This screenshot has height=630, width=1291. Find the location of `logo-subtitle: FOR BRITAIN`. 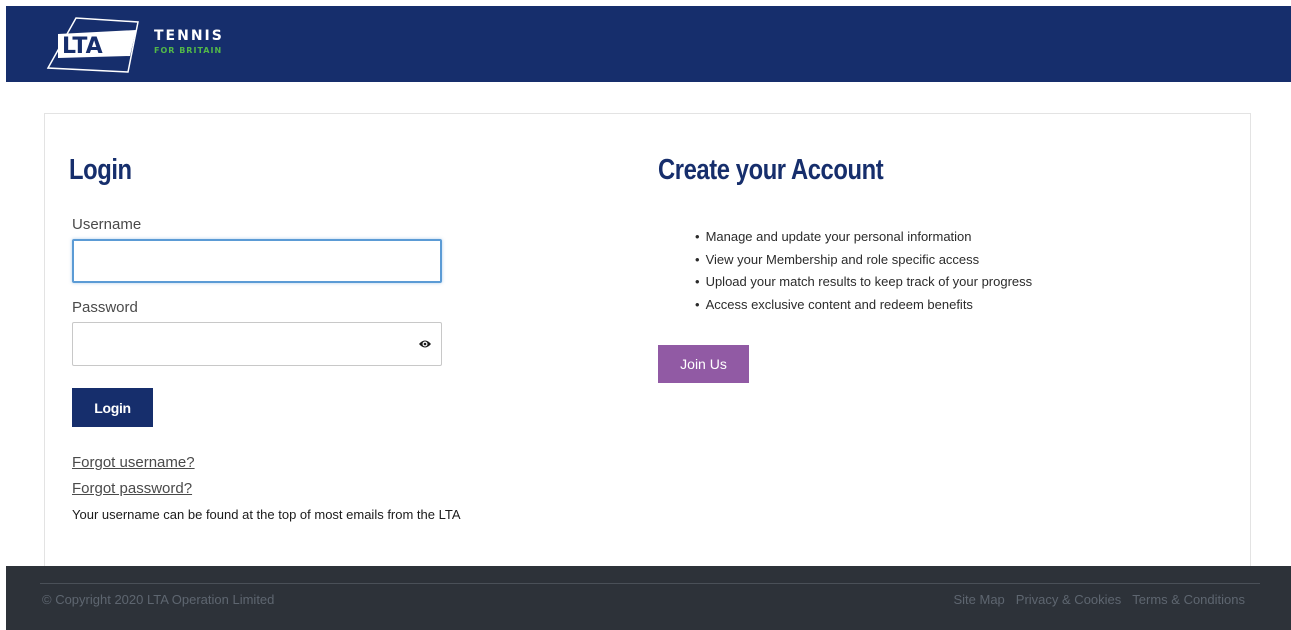

logo-subtitle: FOR BRITAIN is located at coordinates (188, 50).